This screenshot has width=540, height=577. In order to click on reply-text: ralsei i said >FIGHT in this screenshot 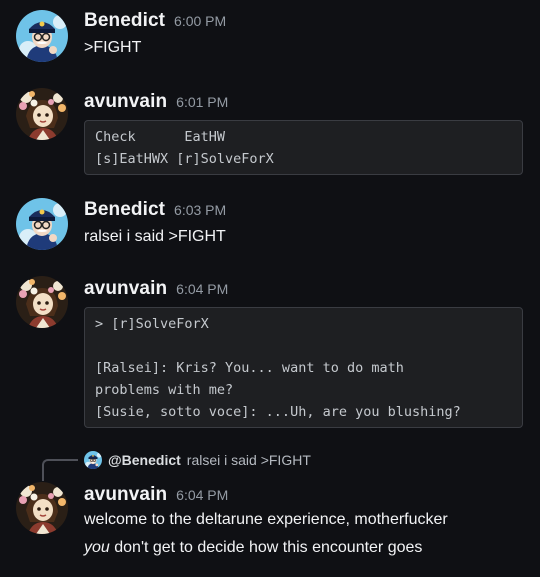, I will do `click(249, 460)`.